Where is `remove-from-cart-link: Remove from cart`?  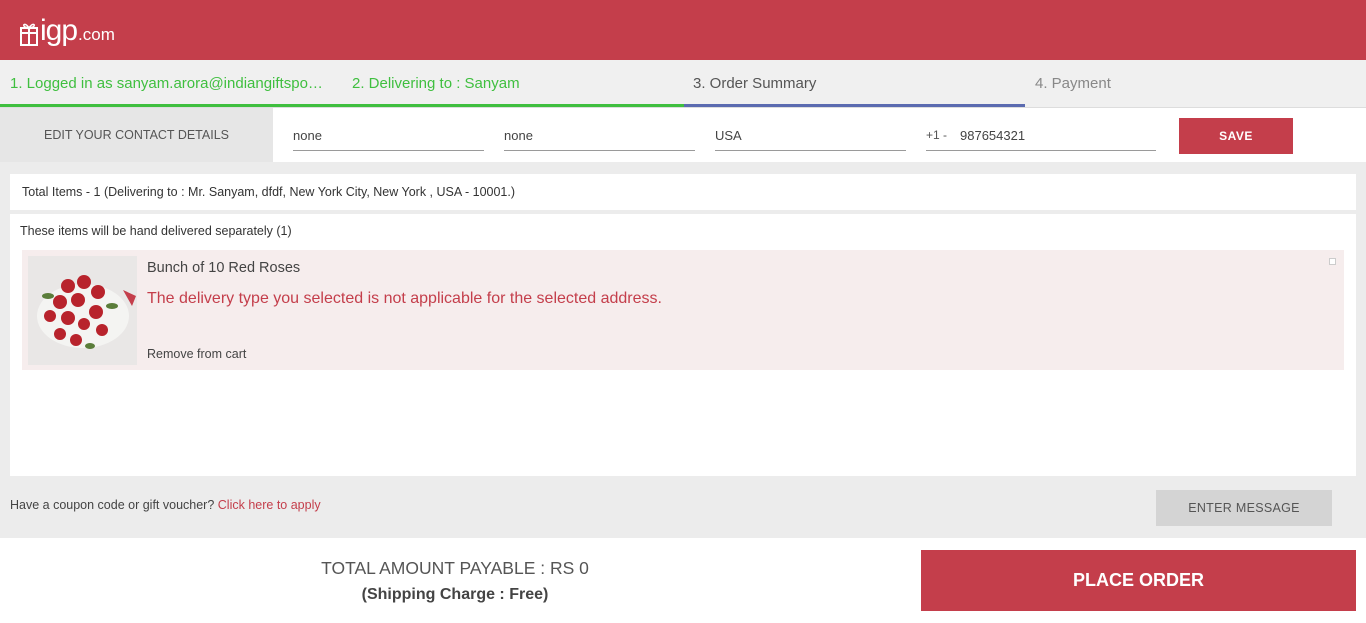 remove-from-cart-link: Remove from cart is located at coordinates (196, 354).